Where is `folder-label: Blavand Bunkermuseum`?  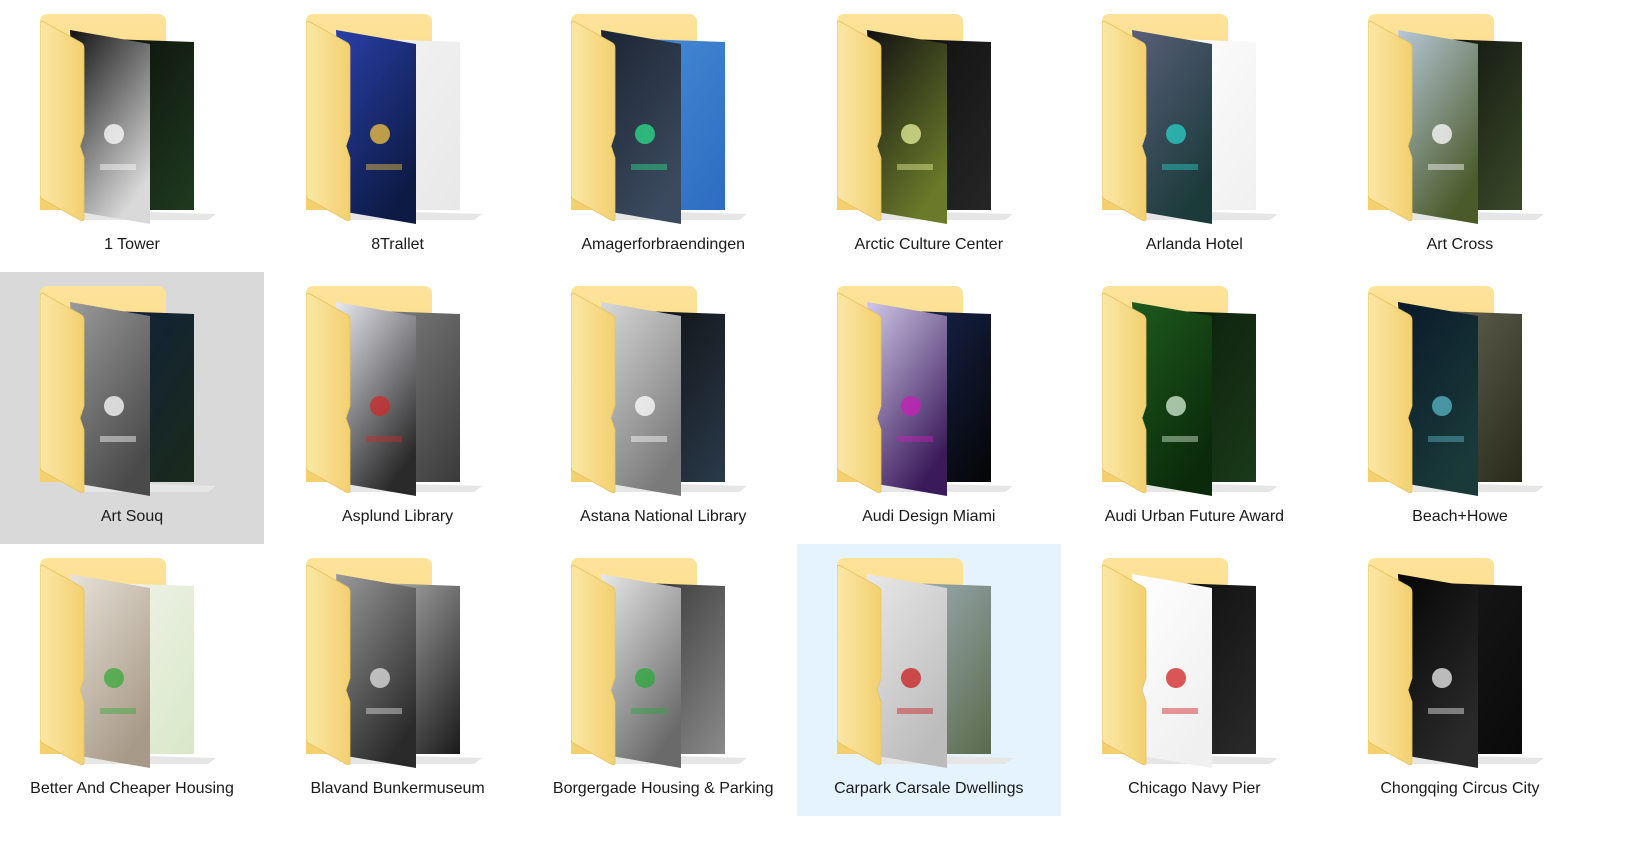
folder-label: Blavand Bunkermuseum is located at coordinates (397, 788).